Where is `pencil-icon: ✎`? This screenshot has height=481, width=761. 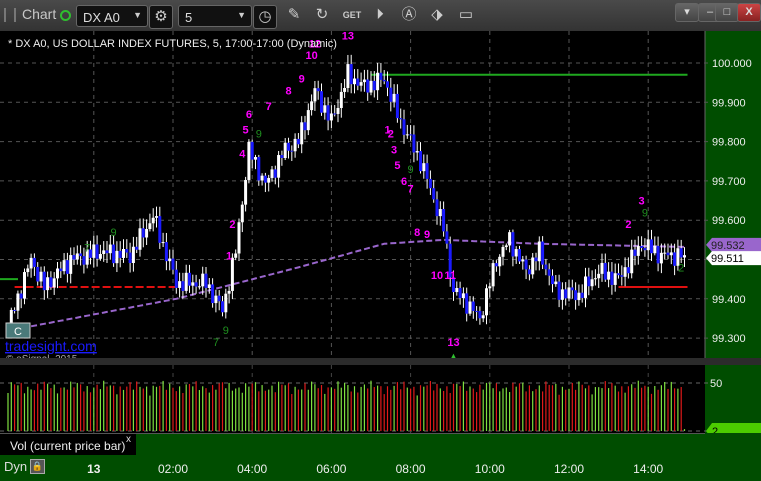
pencil-icon: ✎ is located at coordinates (294, 15).